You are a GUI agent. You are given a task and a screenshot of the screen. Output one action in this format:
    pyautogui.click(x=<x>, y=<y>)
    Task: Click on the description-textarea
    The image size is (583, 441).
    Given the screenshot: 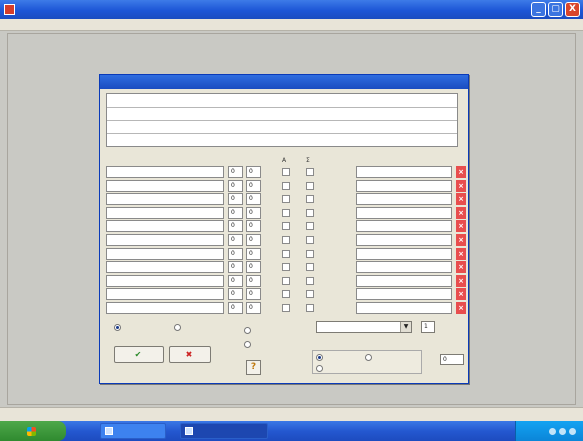 What is the action you would take?
    pyautogui.click(x=282, y=120)
    